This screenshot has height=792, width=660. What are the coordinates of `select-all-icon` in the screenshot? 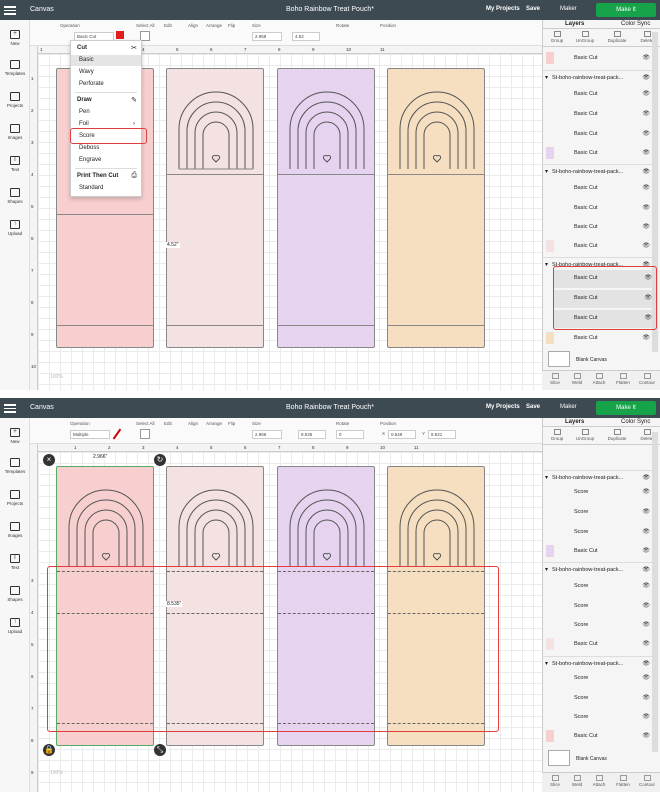 It's located at (145, 434).